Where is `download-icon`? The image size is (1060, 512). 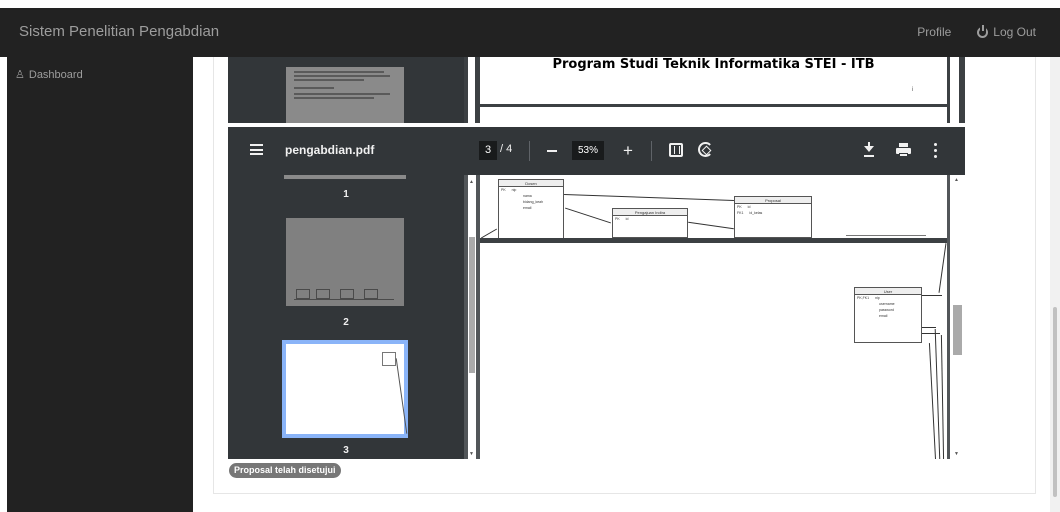 download-icon is located at coordinates (869, 150).